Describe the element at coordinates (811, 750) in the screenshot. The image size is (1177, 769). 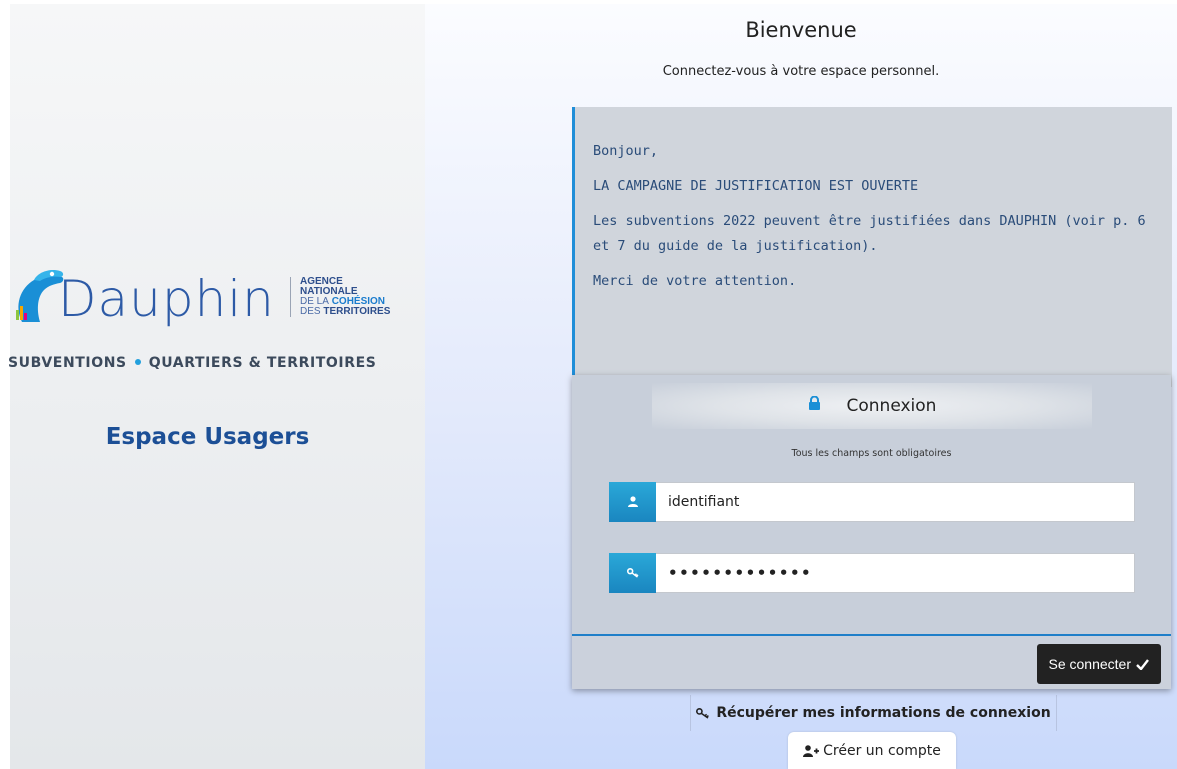
I see `add-user-icon` at that location.